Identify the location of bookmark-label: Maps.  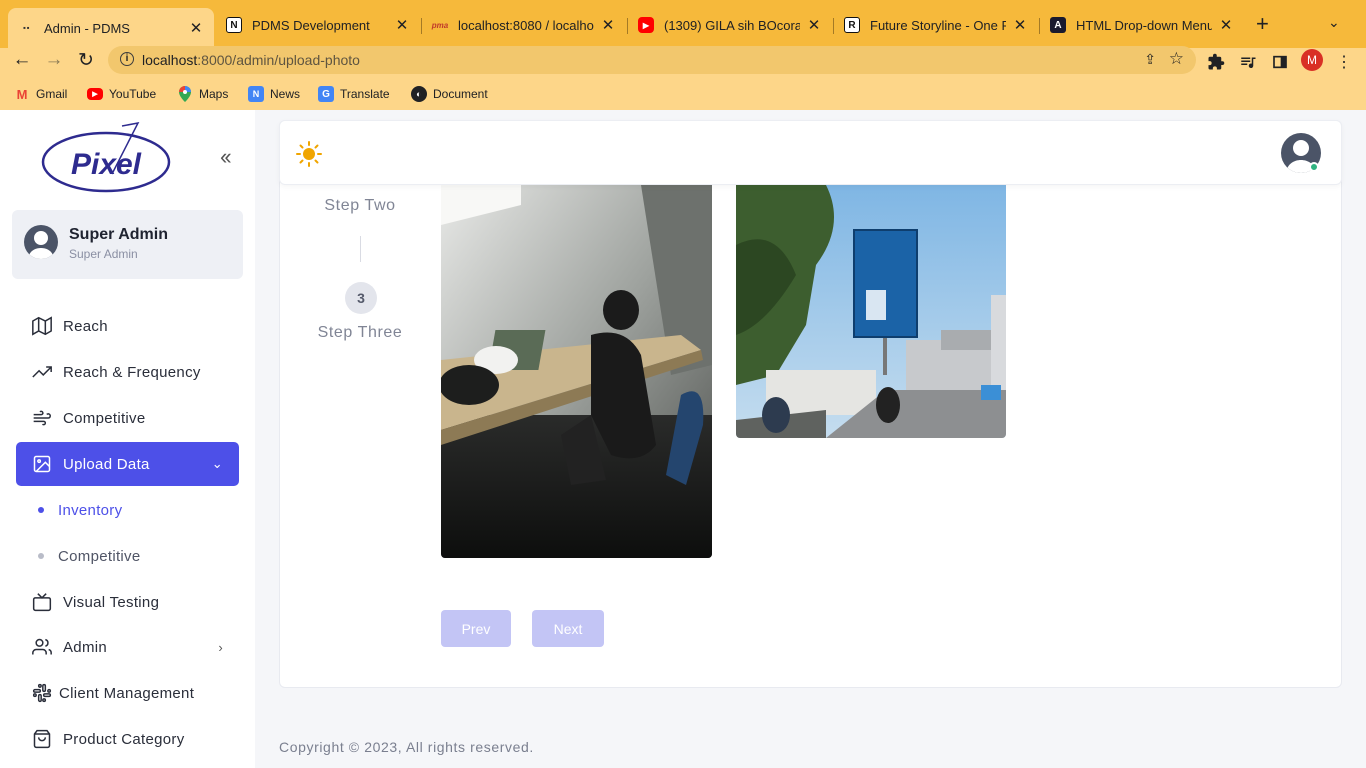
(214, 94).